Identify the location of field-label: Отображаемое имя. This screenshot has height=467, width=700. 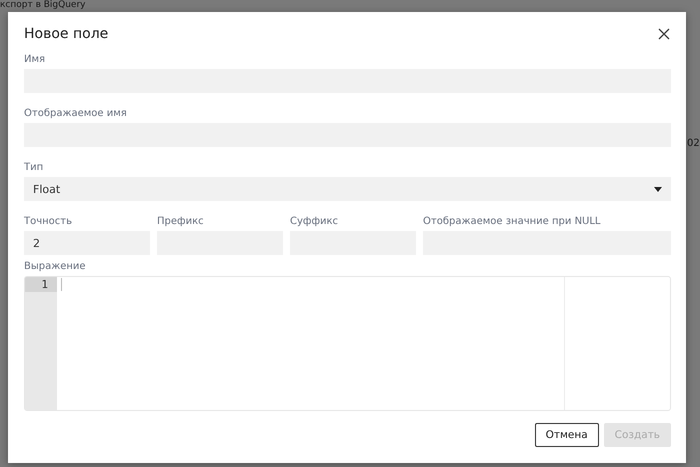
(76, 114).